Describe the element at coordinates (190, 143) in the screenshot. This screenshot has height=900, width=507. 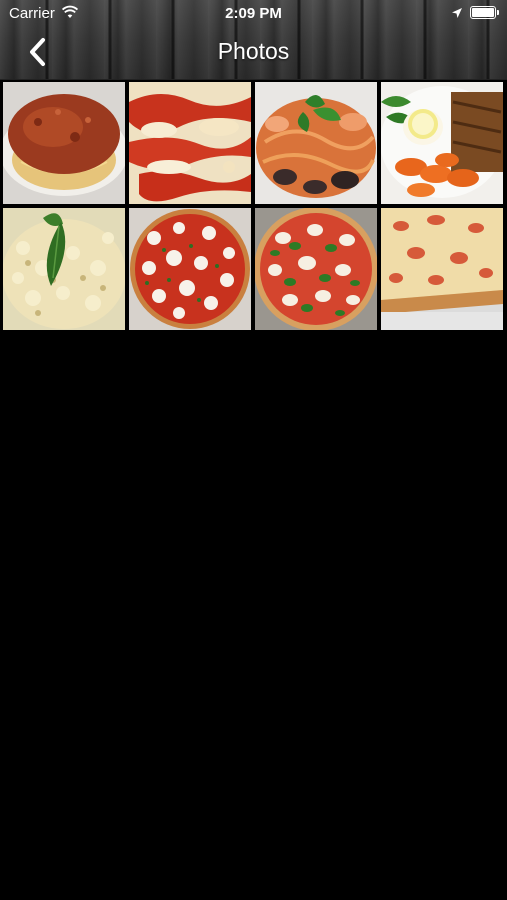
I see `photo-thumbnail-baked-pasta` at that location.